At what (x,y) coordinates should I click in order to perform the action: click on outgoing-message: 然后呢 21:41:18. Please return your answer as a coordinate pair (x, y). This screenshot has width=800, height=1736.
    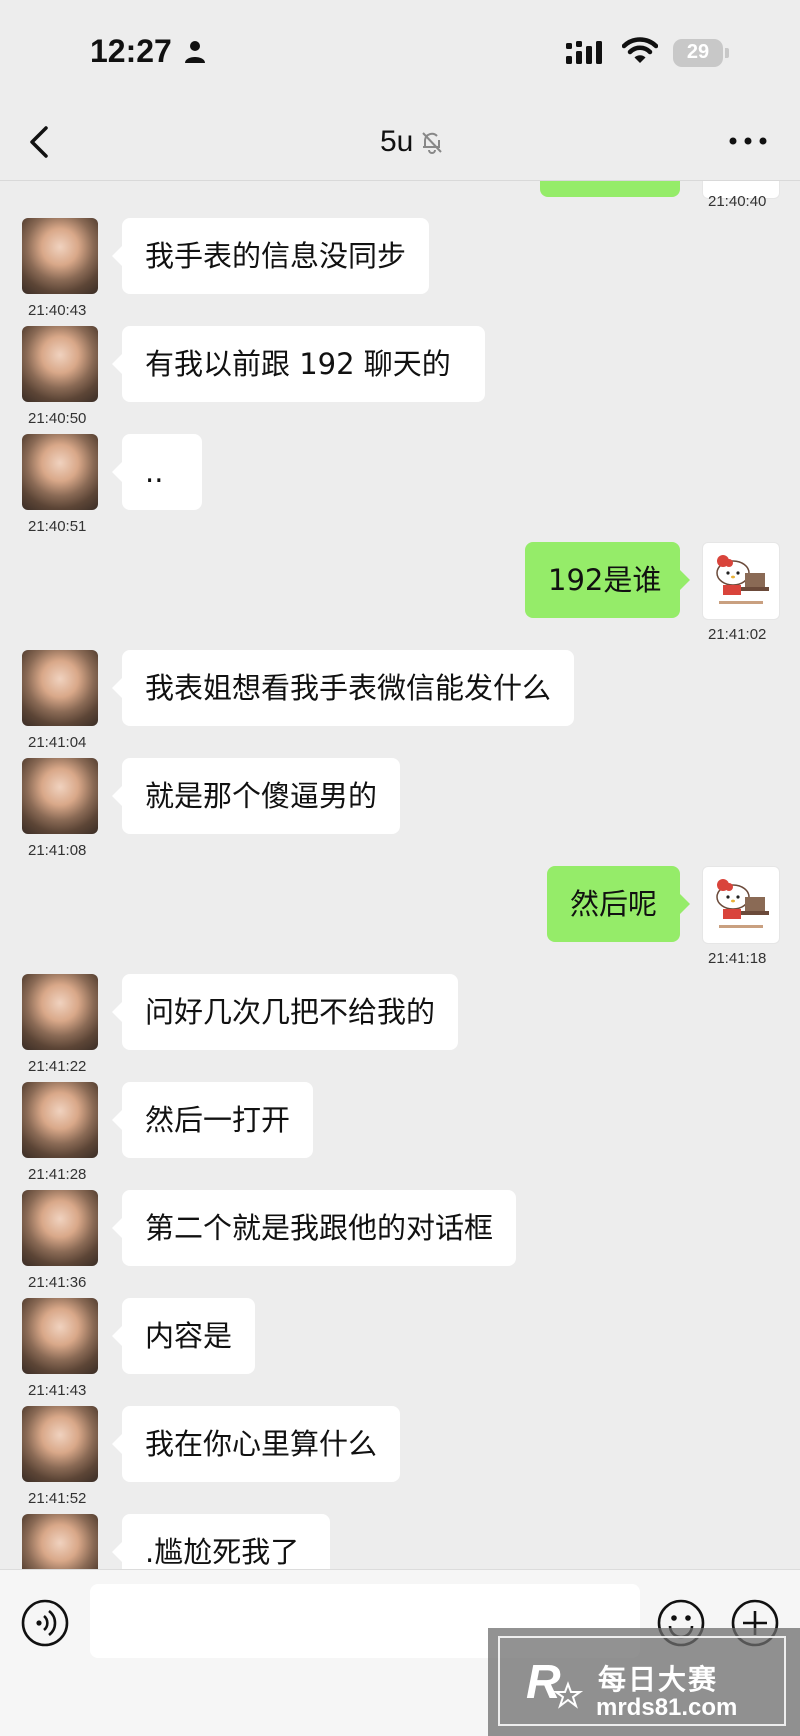
    Looking at the image, I should click on (400, 920).